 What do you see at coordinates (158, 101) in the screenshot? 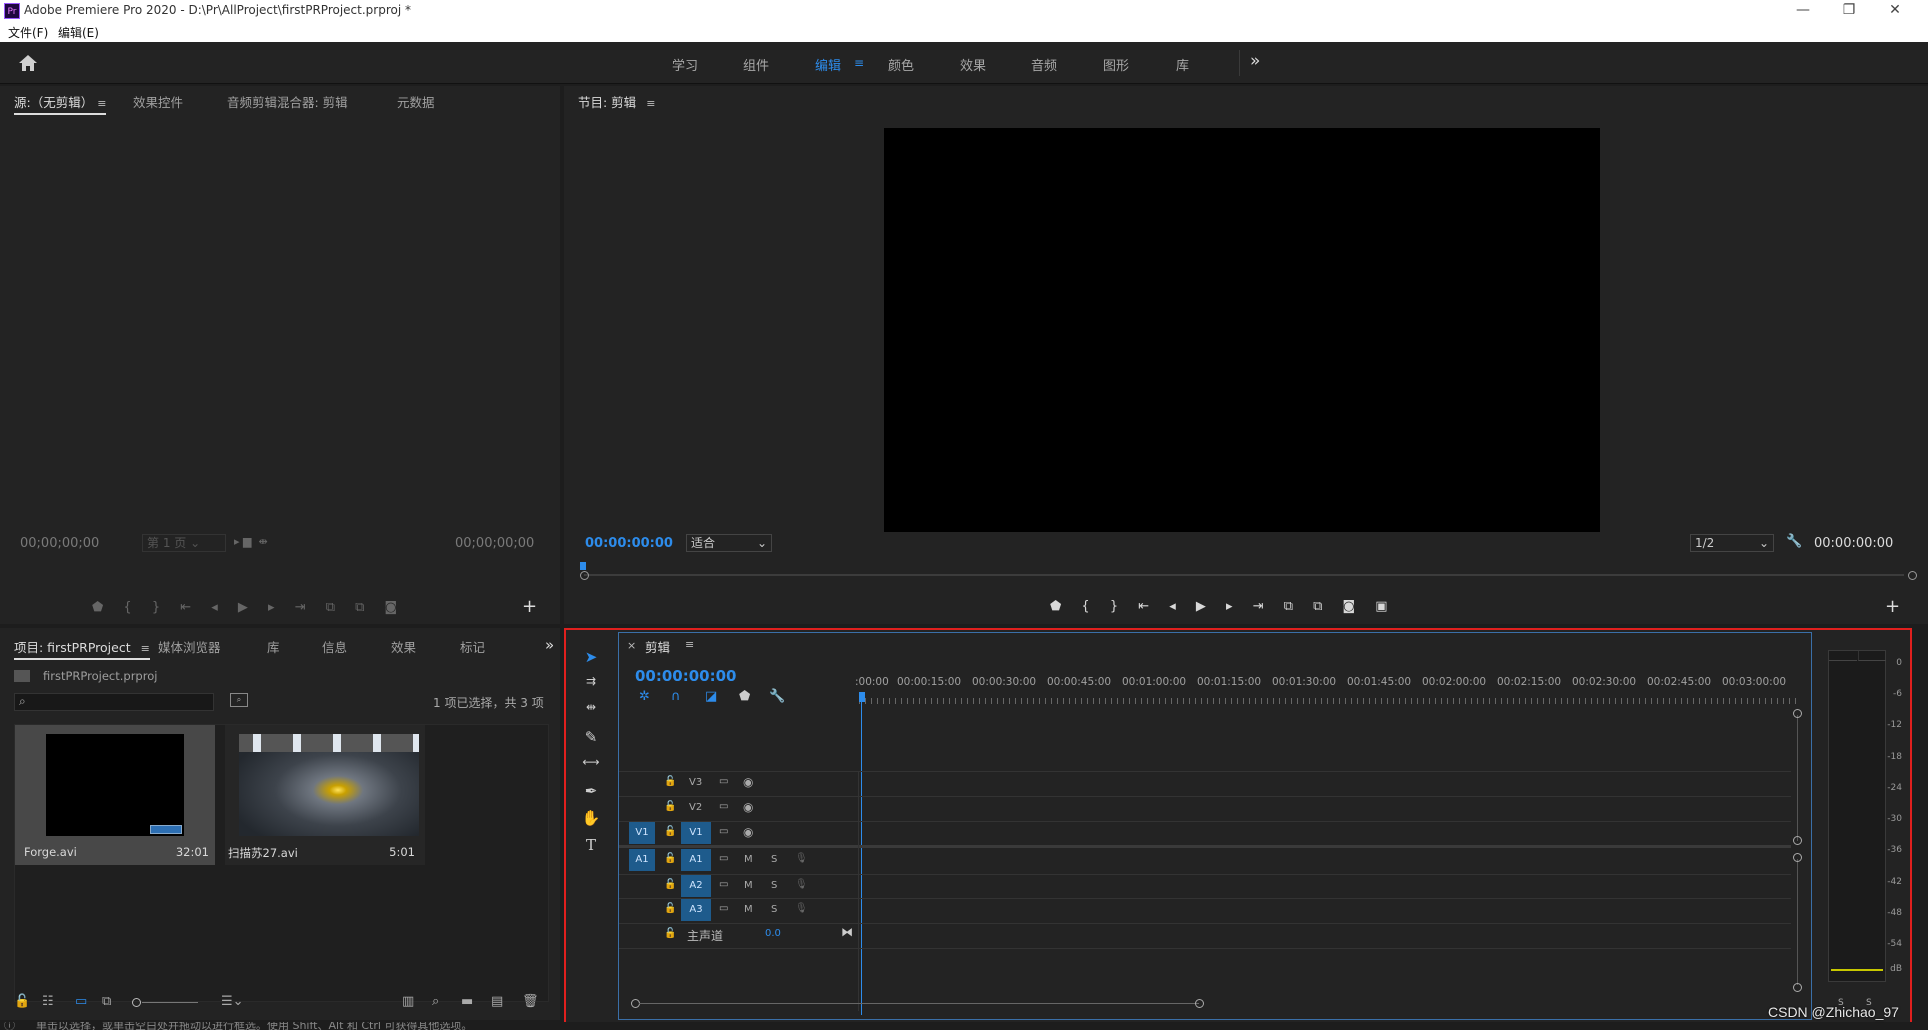
I see `tab-effect-controls: 效果控件` at bounding box center [158, 101].